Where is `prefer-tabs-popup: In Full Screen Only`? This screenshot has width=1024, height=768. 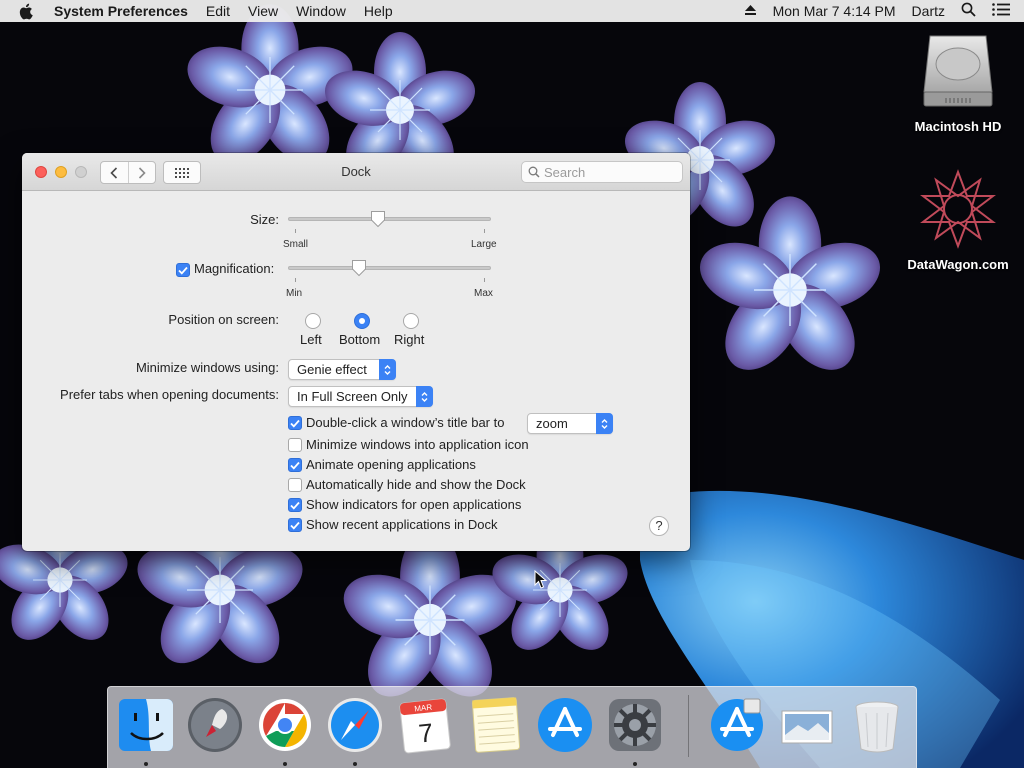
prefer-tabs-popup: In Full Screen Only is located at coordinates (360, 396).